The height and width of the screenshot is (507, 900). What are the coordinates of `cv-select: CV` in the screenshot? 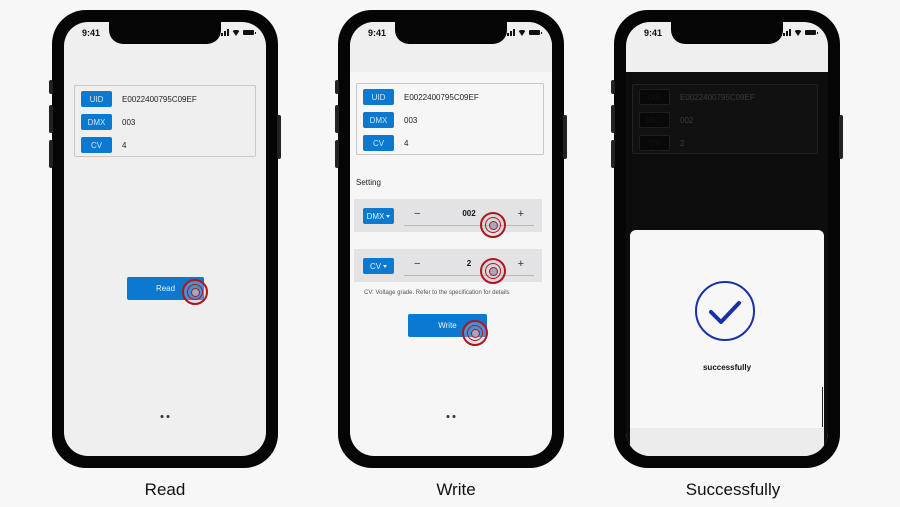 It's located at (378, 266).